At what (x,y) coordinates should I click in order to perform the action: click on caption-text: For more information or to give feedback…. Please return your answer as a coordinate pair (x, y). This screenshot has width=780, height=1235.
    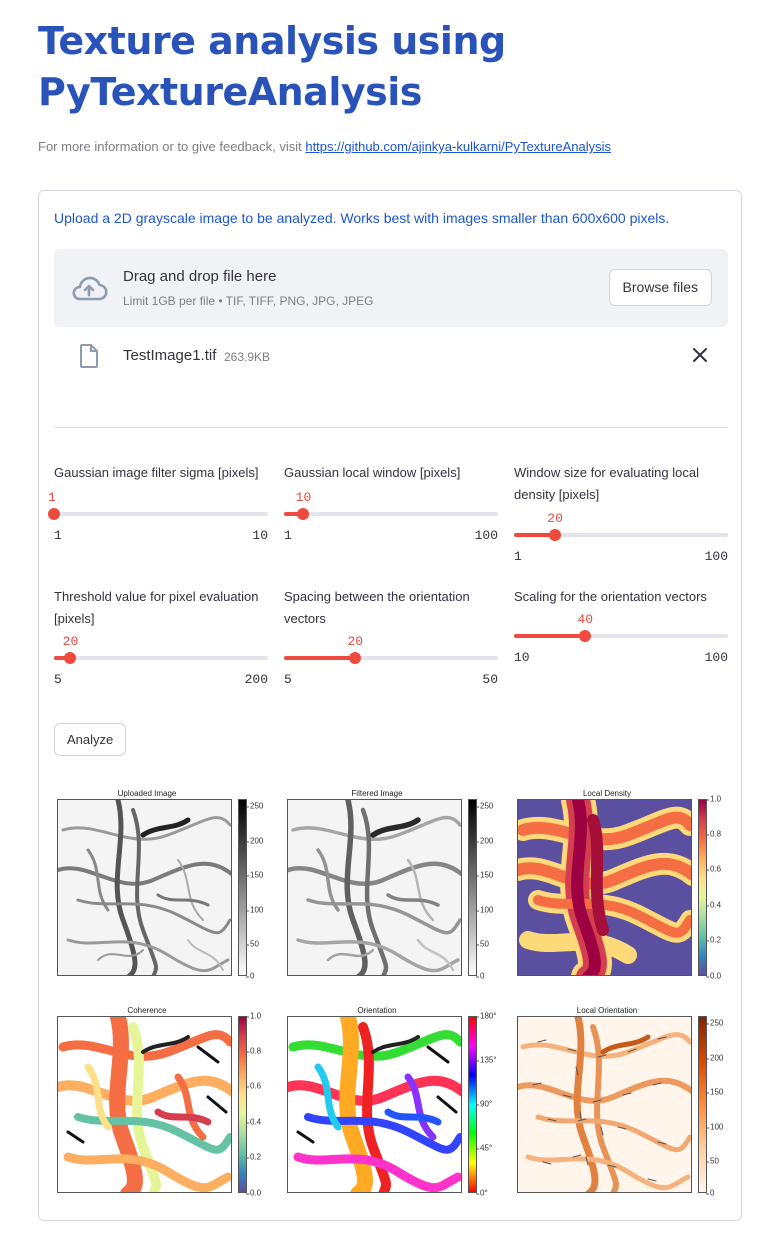
    Looking at the image, I should click on (172, 146).